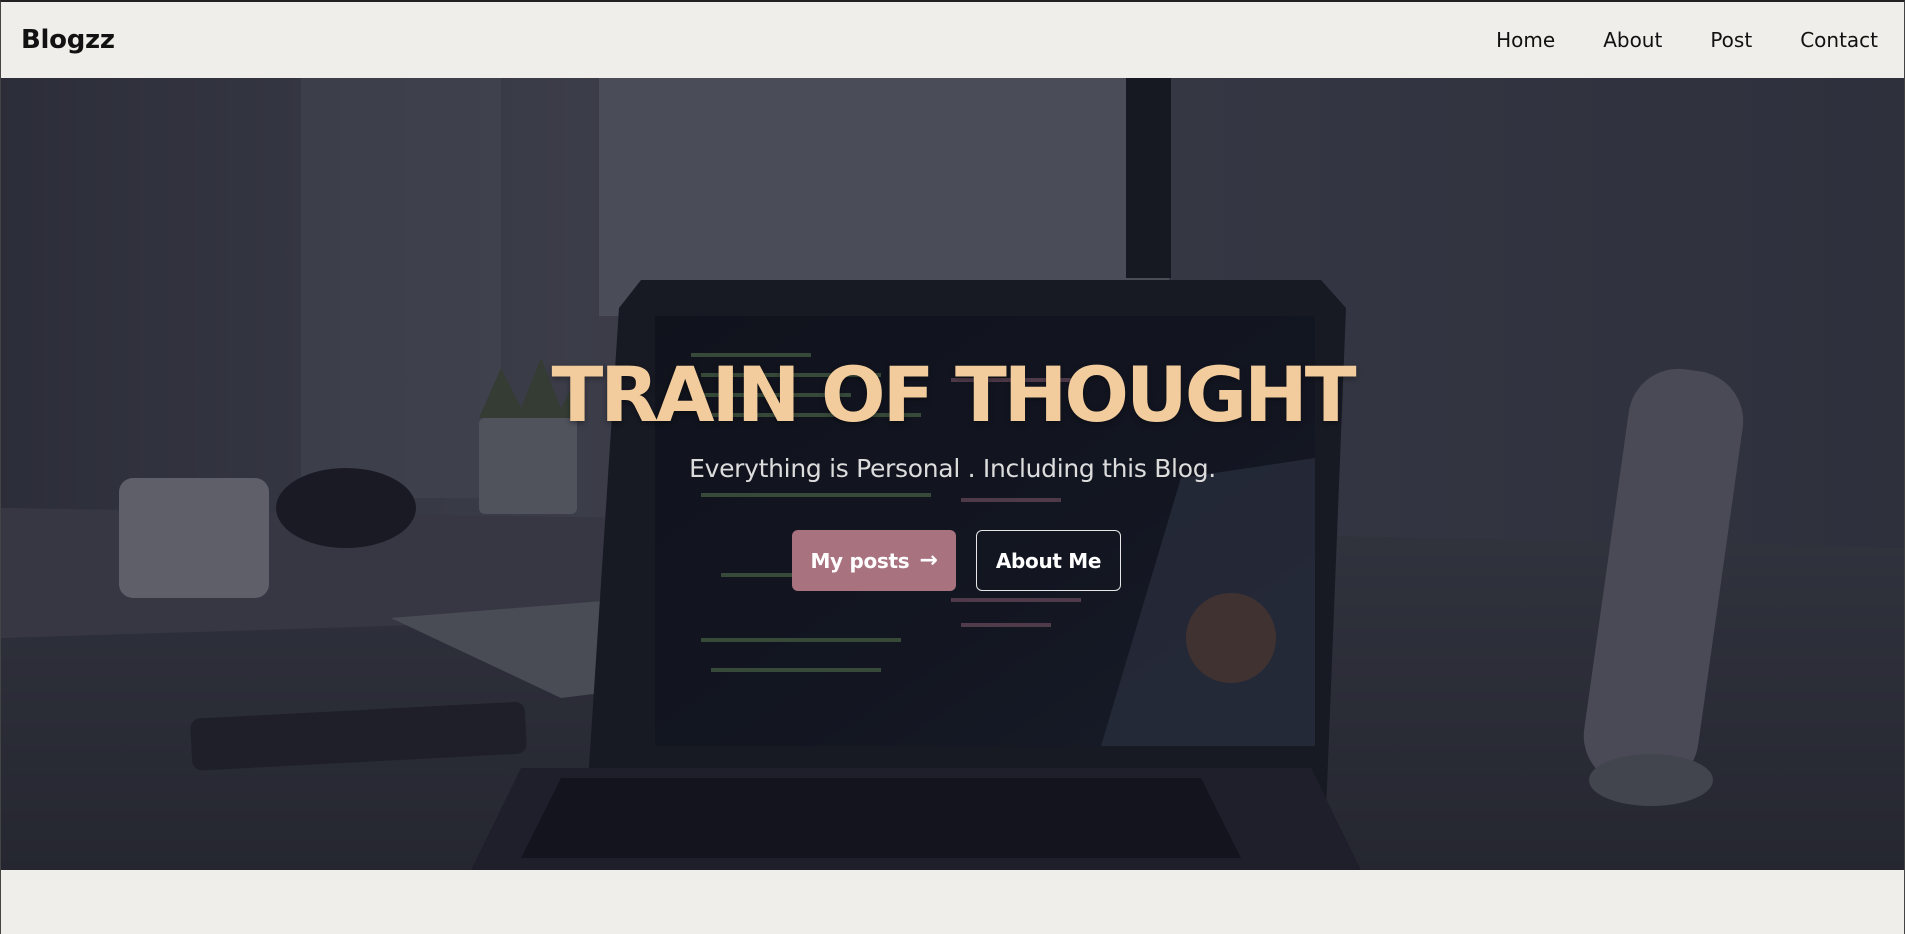 This screenshot has height=934, width=1905. Describe the element at coordinates (1525, 40) in the screenshot. I see `nav-link-home: Home` at that location.